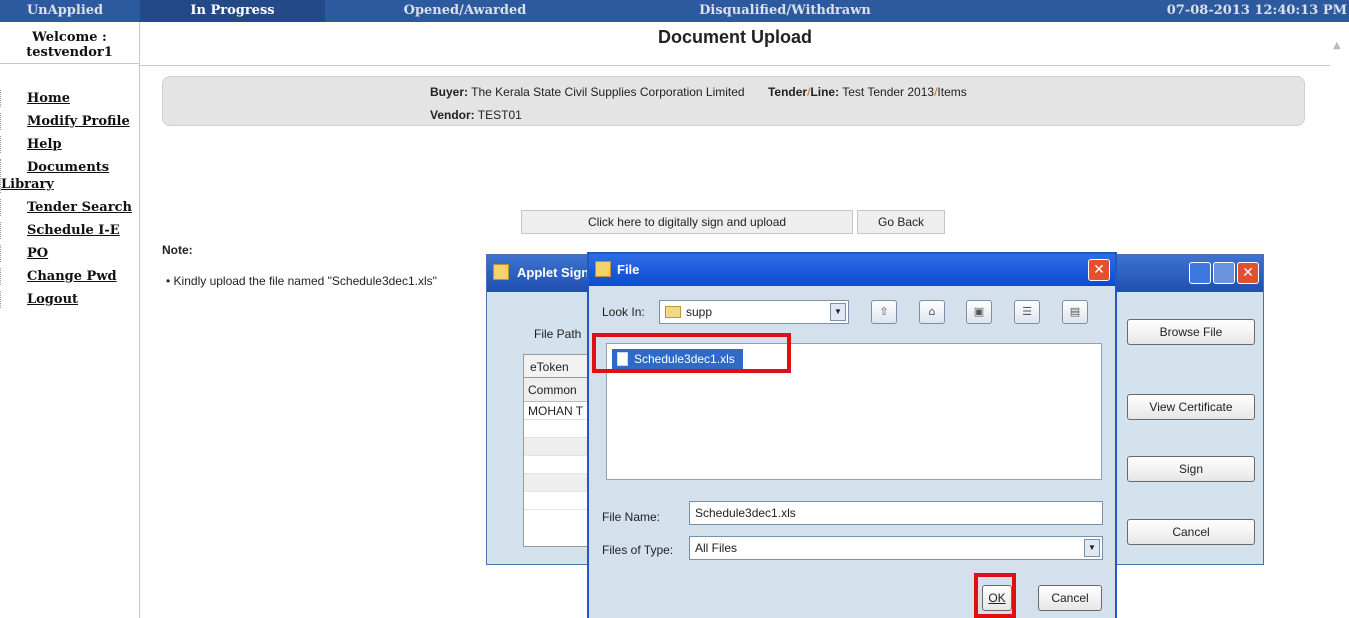 The height and width of the screenshot is (618, 1349). What do you see at coordinates (27, 184) in the screenshot?
I see `sidebar-item-documents-library-line2: Library` at bounding box center [27, 184].